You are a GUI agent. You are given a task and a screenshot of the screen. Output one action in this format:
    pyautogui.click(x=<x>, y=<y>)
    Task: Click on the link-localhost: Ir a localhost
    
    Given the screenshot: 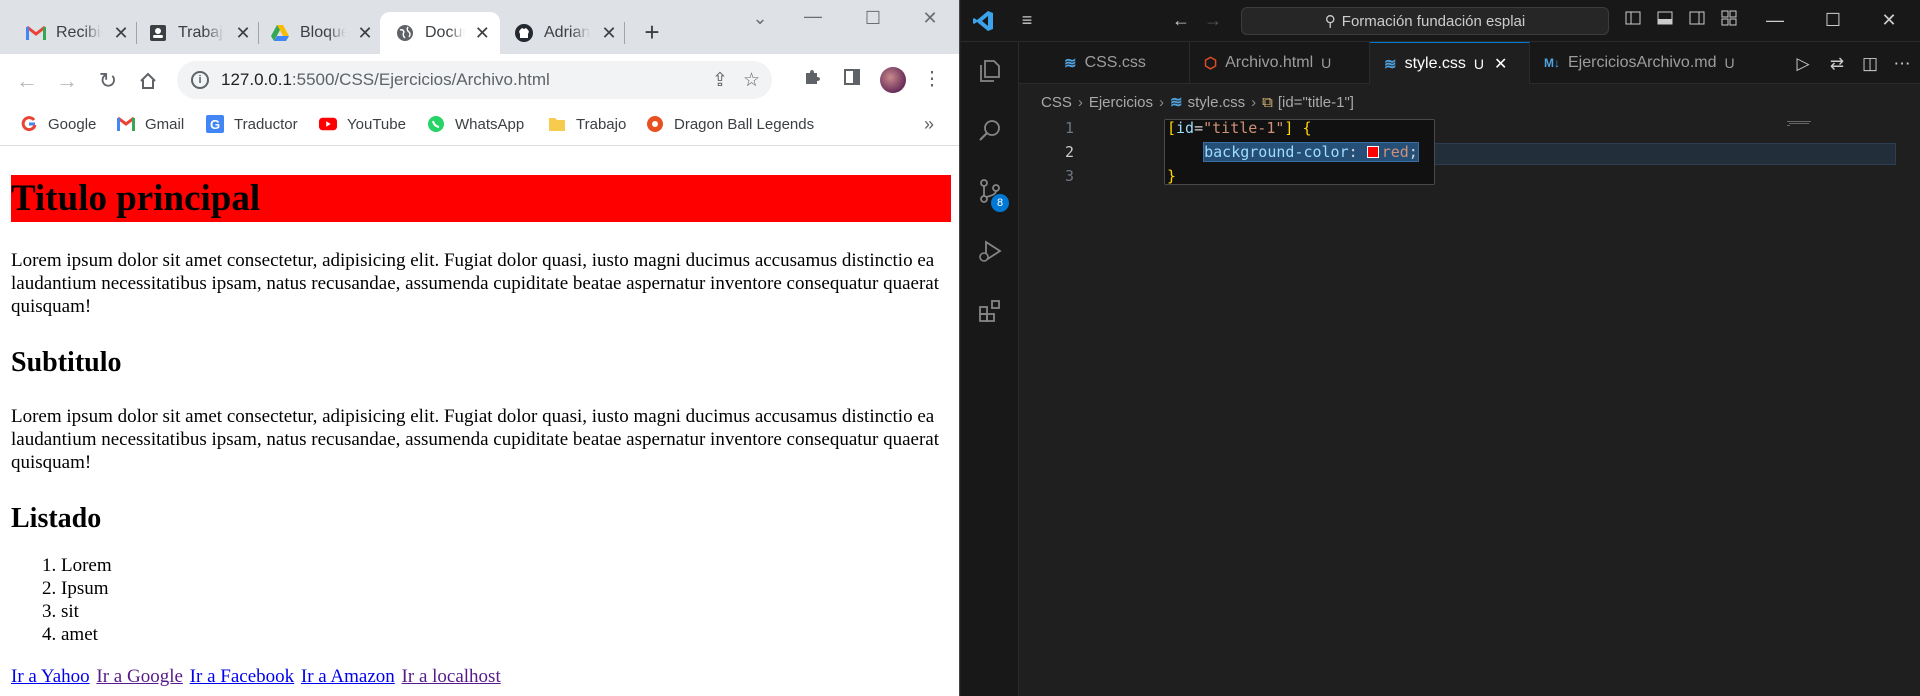 What is the action you would take?
    pyautogui.click(x=451, y=676)
    